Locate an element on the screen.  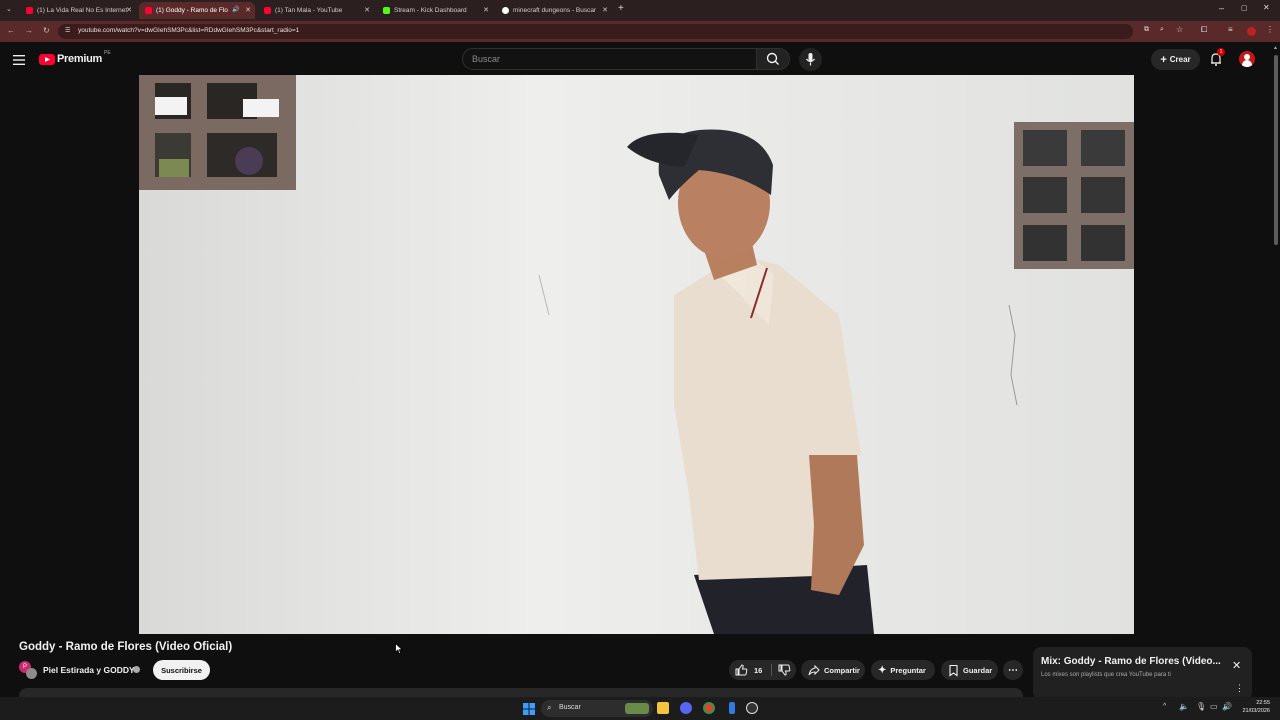
more-actions-button: ⋯ is located at coordinates (1013, 670).